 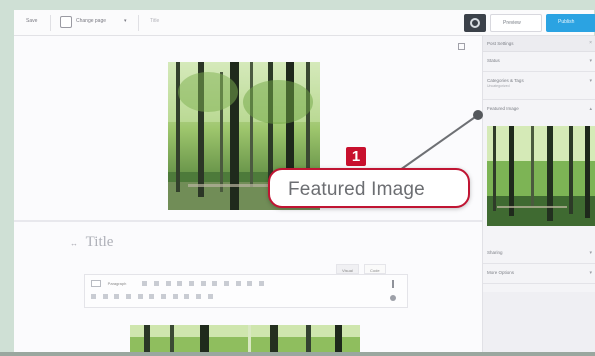 What do you see at coordinates (192, 283) in the screenshot?
I see `link-icon` at bounding box center [192, 283].